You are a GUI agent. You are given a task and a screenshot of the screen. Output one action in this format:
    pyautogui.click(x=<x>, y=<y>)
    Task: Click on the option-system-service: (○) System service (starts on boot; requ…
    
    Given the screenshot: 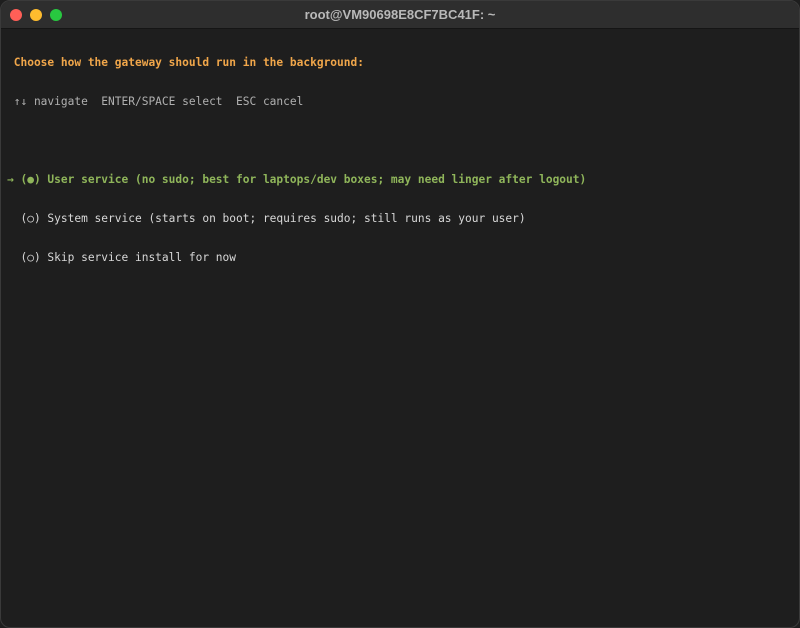 What is the action you would take?
    pyautogui.click(x=400, y=218)
    